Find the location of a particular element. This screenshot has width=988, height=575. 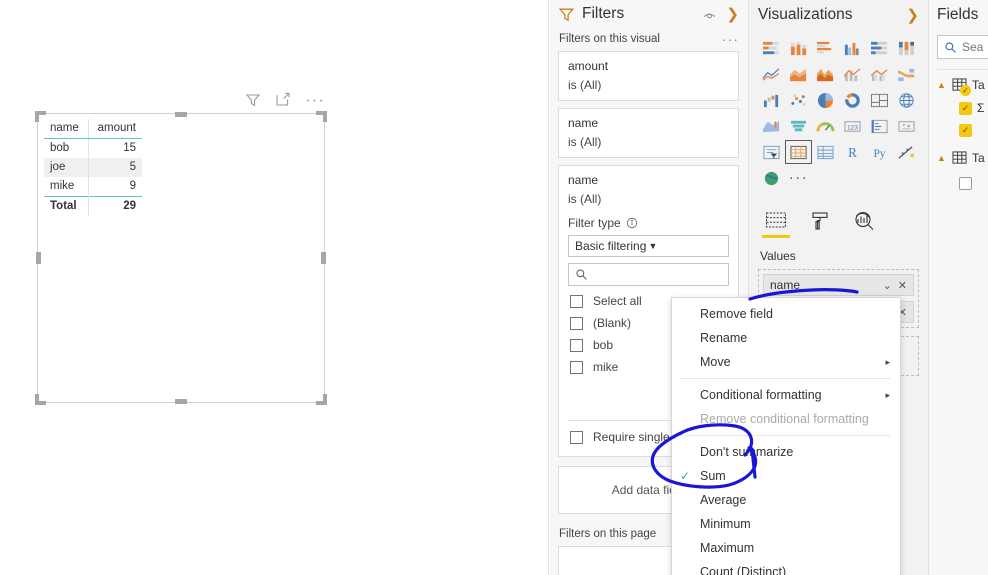

tab-fields is located at coordinates (776, 224).